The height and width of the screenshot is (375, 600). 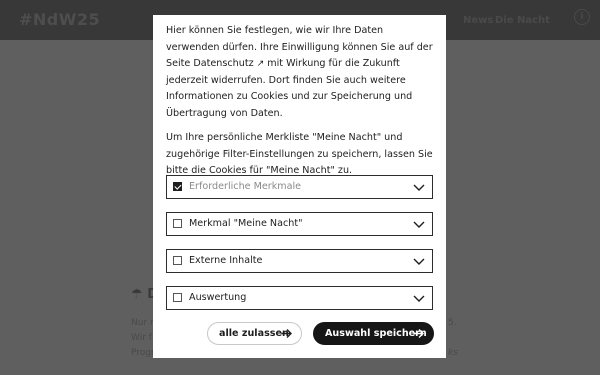 I want to click on background-text-line: Nur n, so click(x=143, y=323).